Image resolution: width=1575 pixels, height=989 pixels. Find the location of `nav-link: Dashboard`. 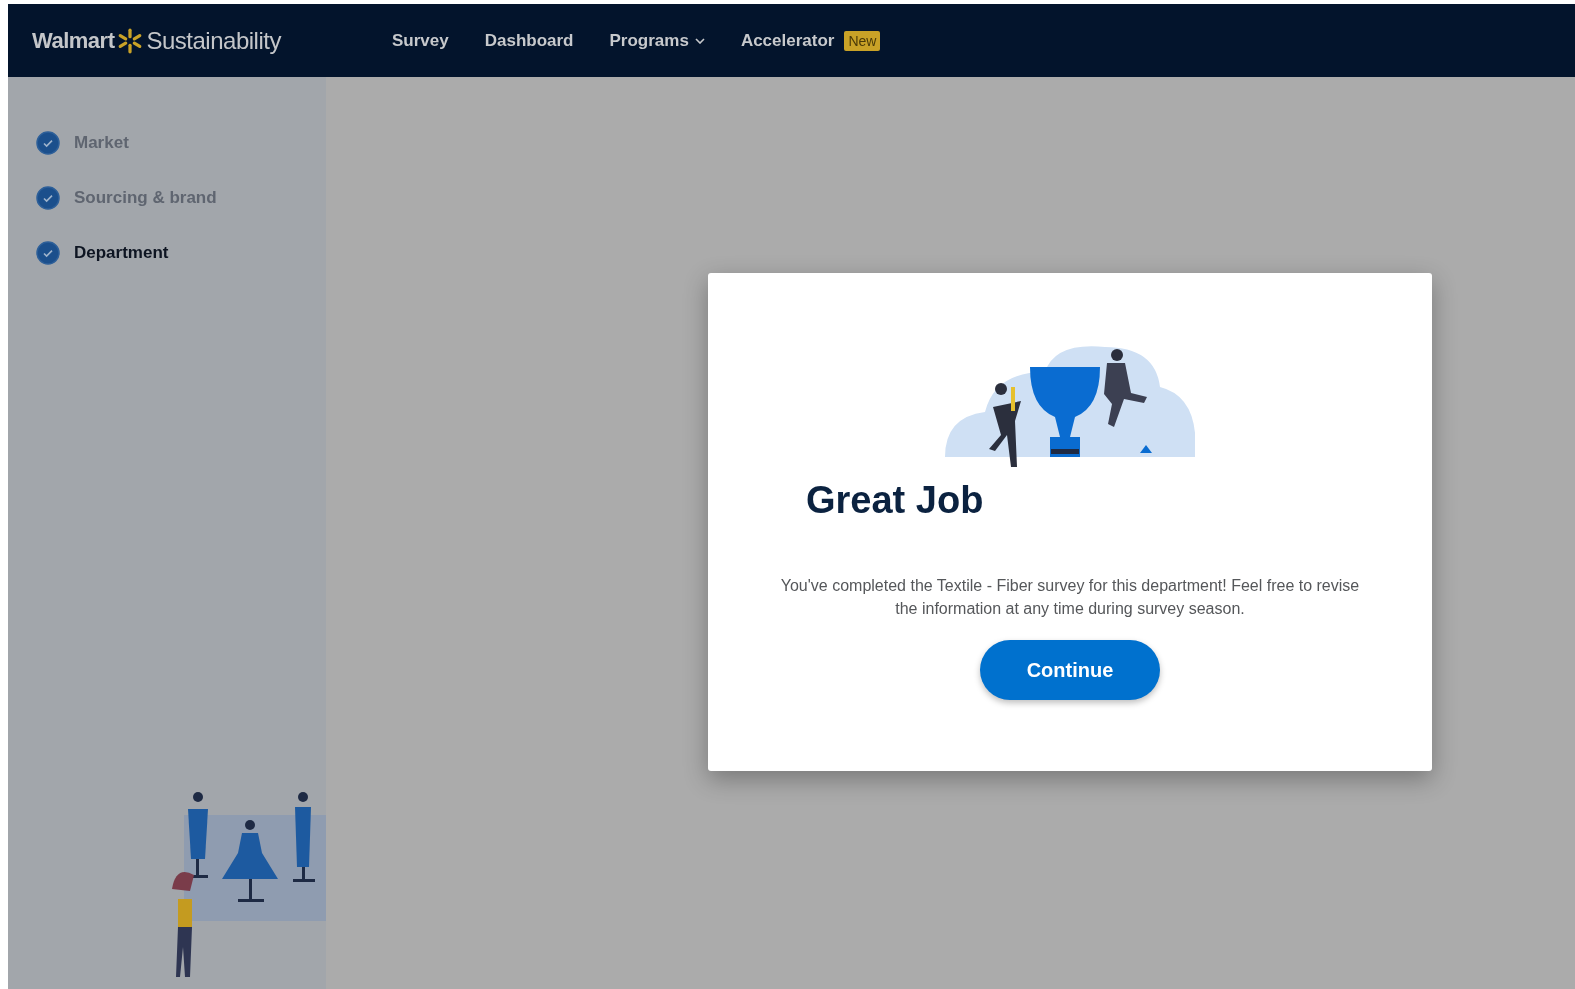

nav-link: Dashboard is located at coordinates (529, 40).